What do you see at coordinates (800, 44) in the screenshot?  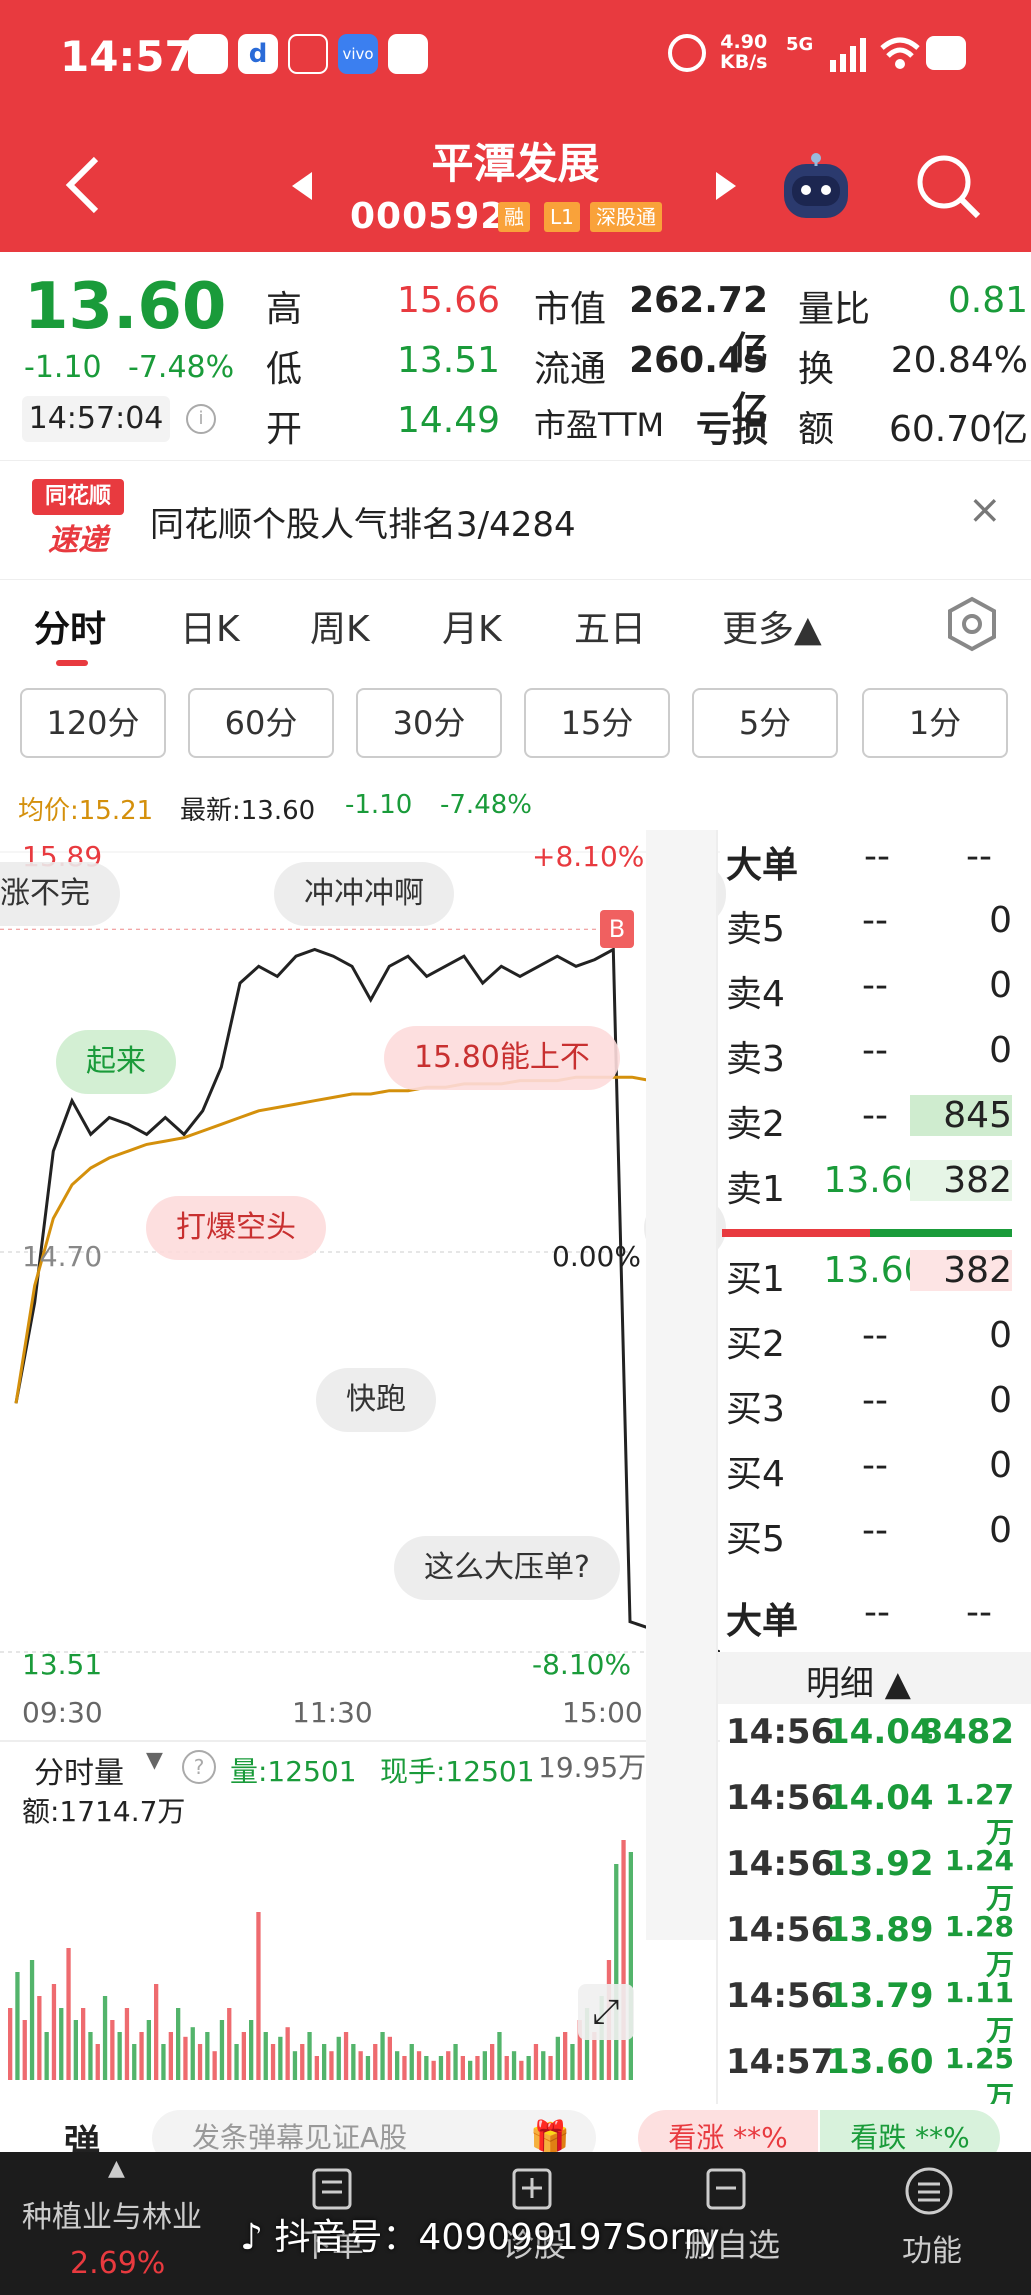 I see `network-type: 5G` at bounding box center [800, 44].